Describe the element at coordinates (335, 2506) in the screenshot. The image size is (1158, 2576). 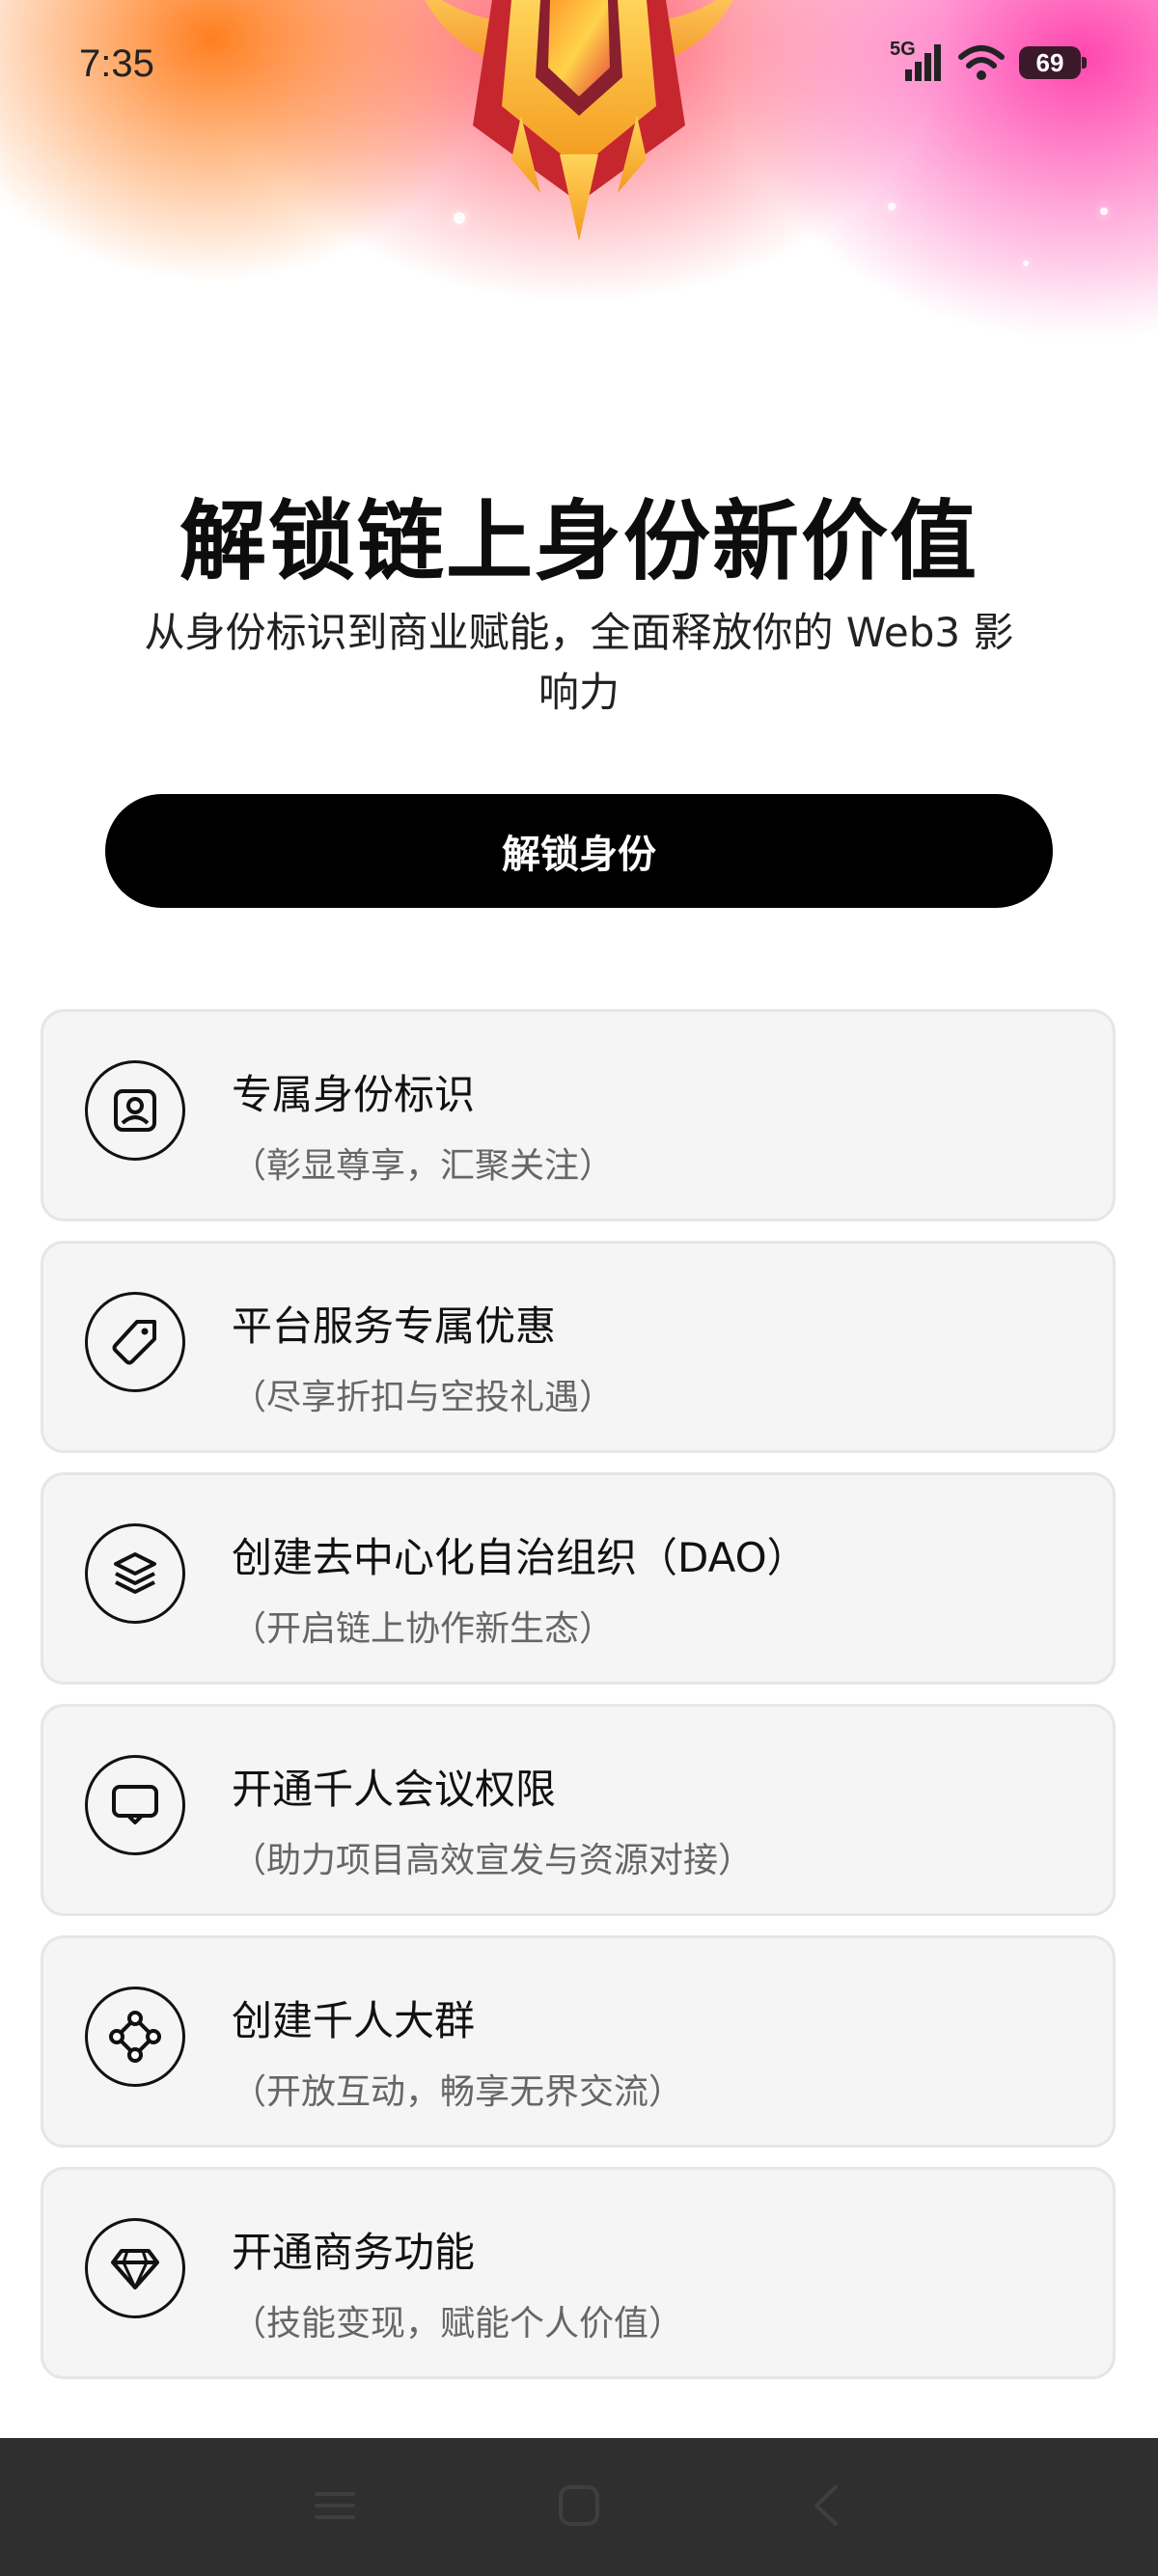
I see `menu-icon` at that location.